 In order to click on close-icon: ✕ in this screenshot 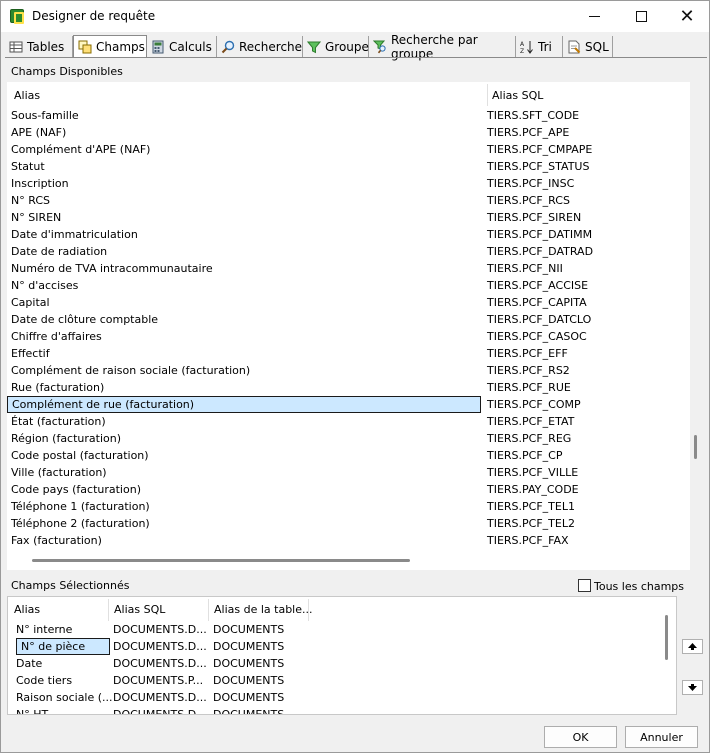, I will do `click(687, 16)`.